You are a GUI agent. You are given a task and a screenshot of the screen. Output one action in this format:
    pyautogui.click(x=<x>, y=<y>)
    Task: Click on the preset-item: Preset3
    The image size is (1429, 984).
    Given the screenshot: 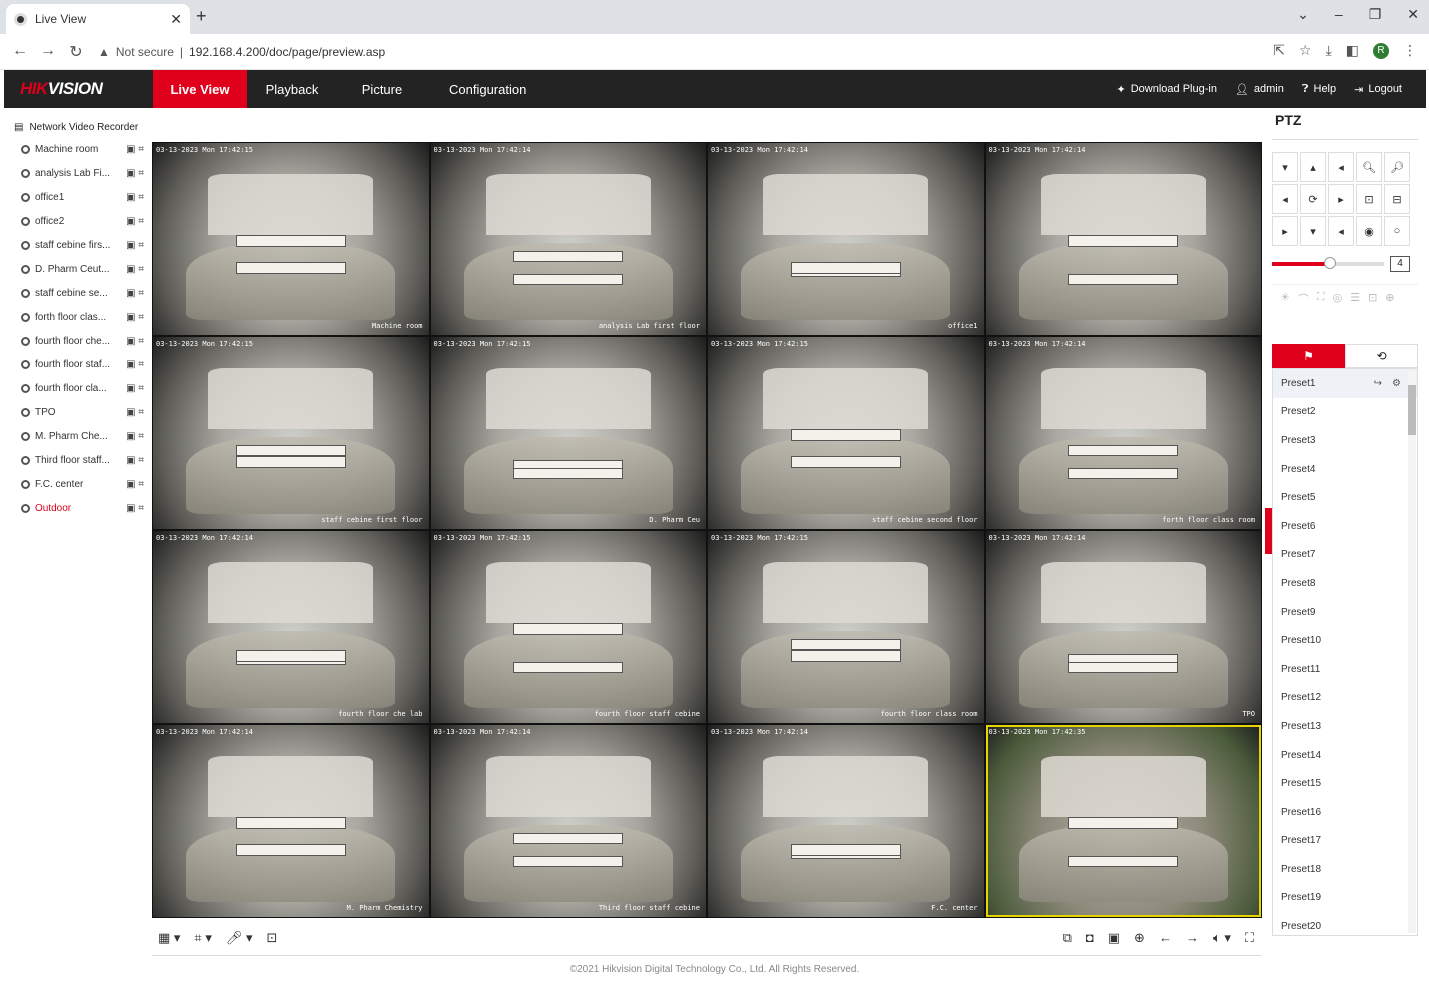 What is the action you would take?
    pyautogui.click(x=1345, y=440)
    